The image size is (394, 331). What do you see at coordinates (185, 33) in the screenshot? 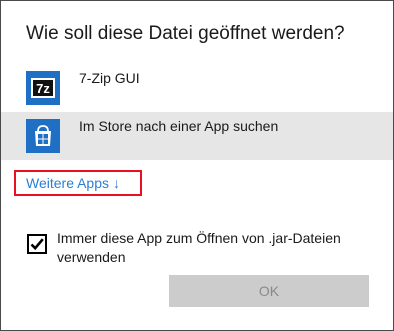
I see `dialog-title: Wie soll diese Datei geöffnet werden?` at bounding box center [185, 33].